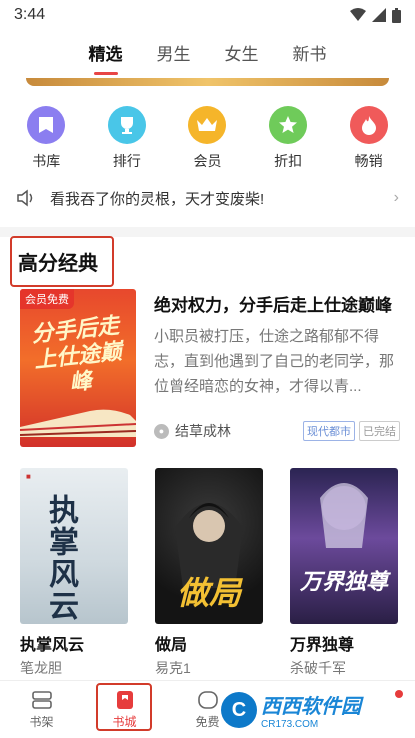 This screenshot has height=738, width=415. What do you see at coordinates (379, 15) in the screenshot?
I see `signal-icon` at bounding box center [379, 15].